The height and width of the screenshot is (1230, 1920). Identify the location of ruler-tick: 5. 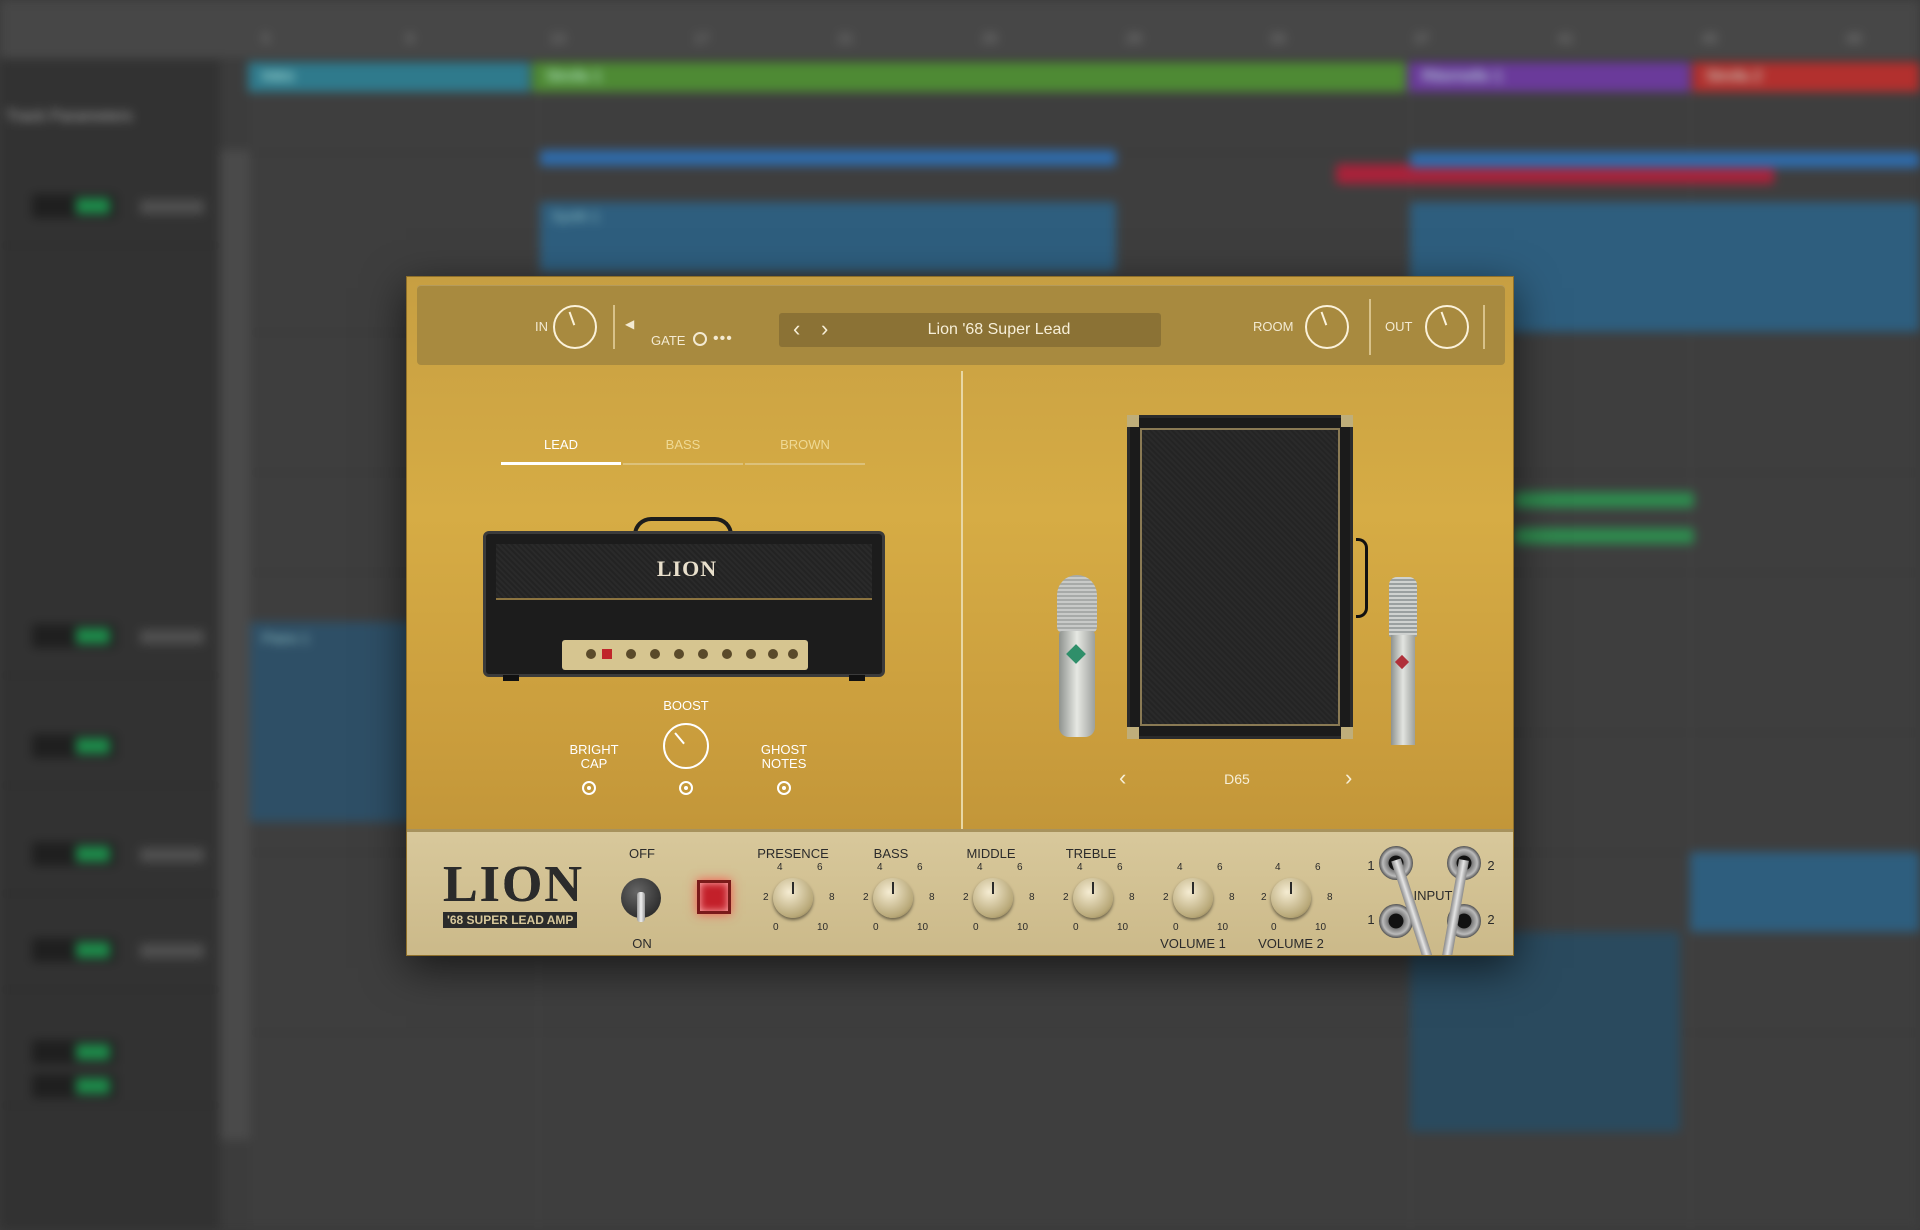
(266, 38).